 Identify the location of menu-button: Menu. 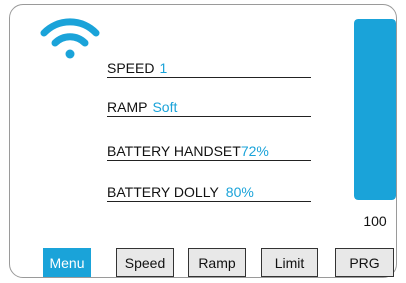
(67, 262).